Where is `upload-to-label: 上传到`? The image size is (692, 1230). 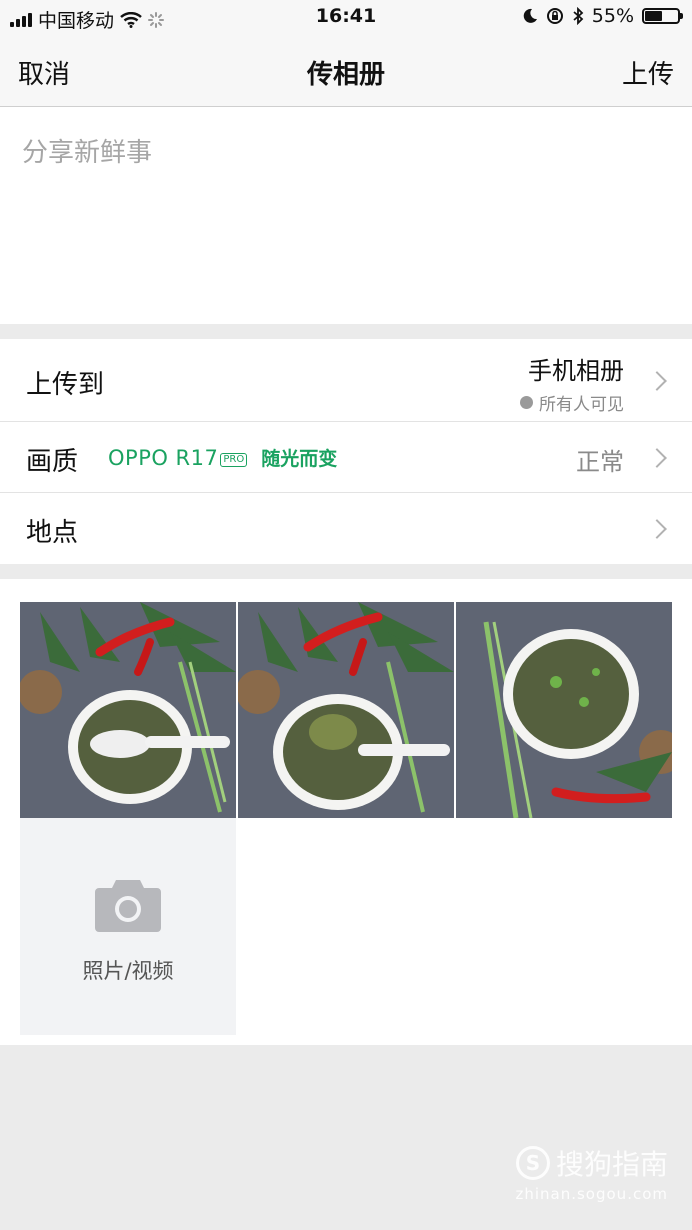
upload-to-label: 上传到 is located at coordinates (65, 385).